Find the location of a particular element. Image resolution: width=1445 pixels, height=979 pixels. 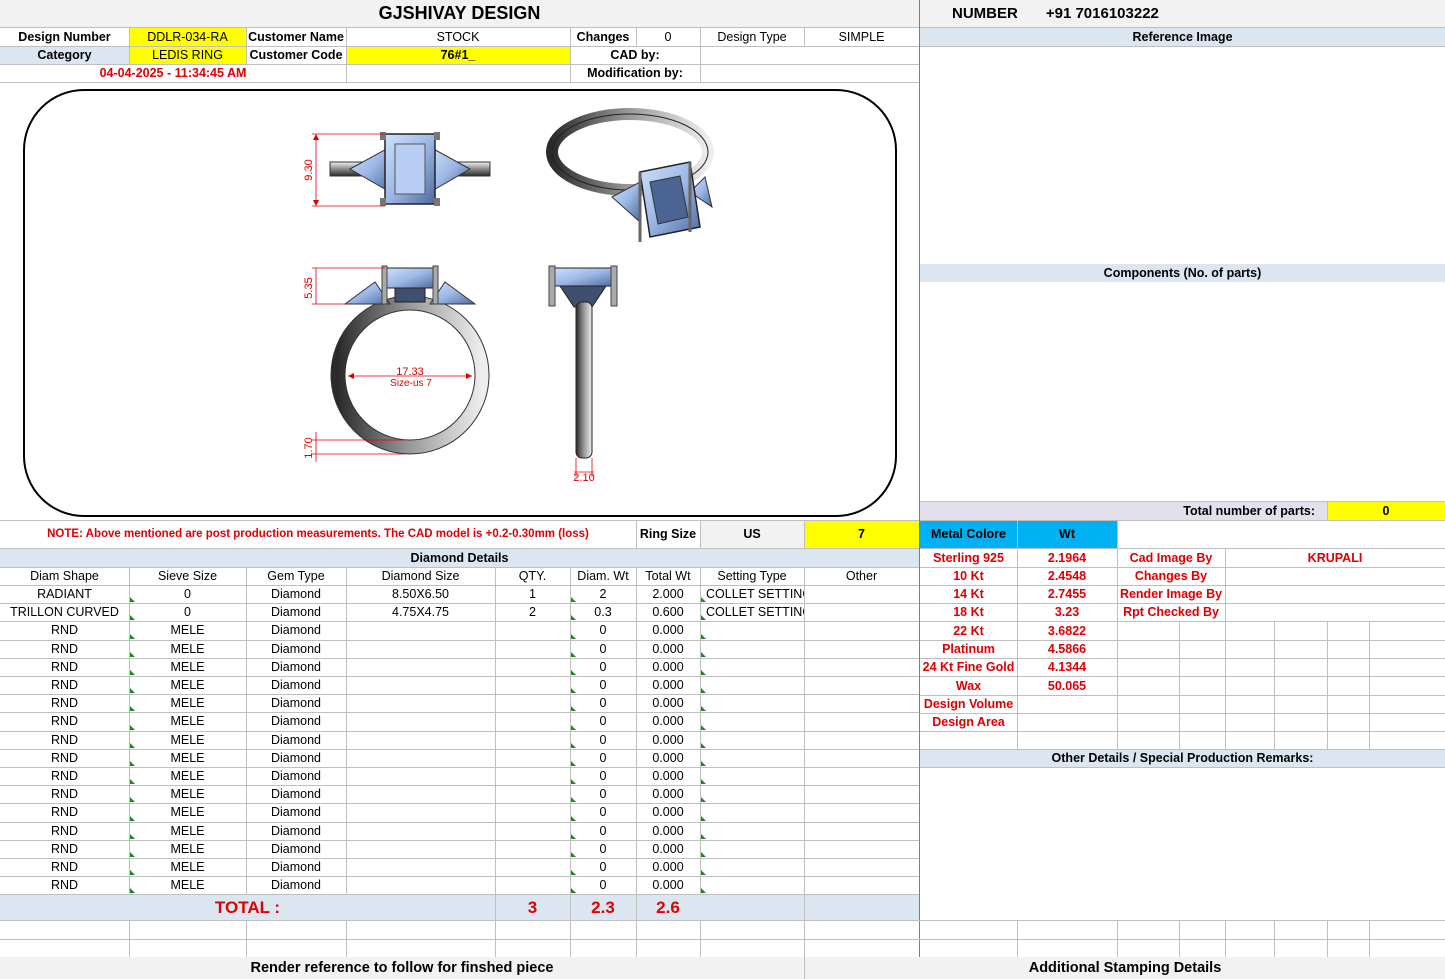

diam-wt-cell: 2 is located at coordinates (603, 594).